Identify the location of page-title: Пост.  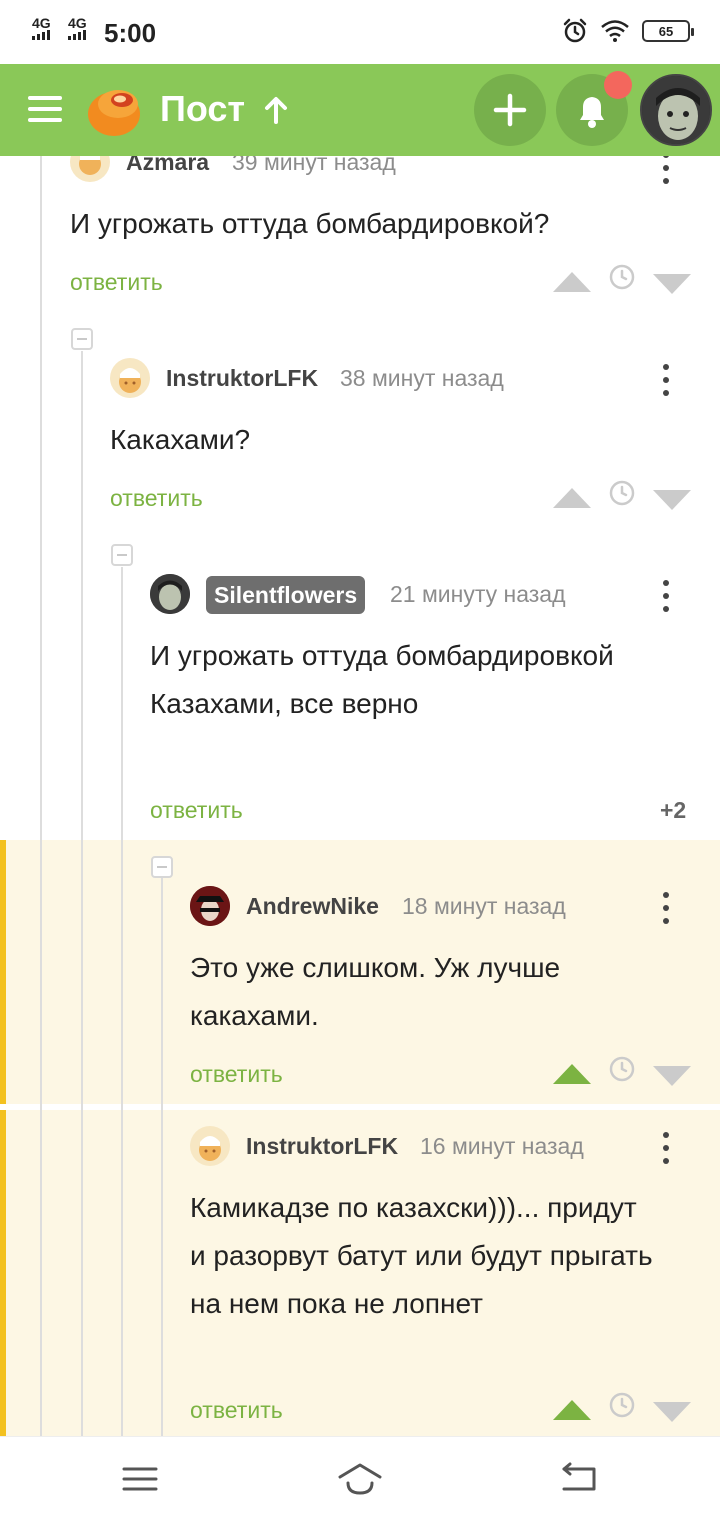
(203, 108).